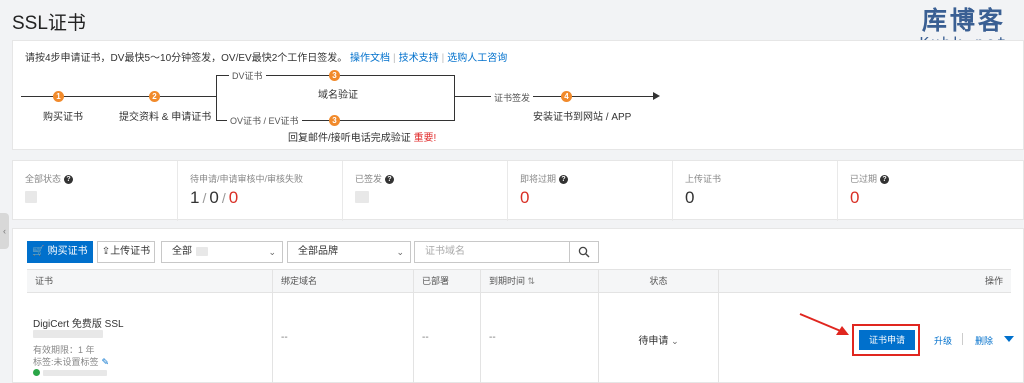  Describe the element at coordinates (362, 198) in the screenshot. I see `stat-issued-value` at that location.